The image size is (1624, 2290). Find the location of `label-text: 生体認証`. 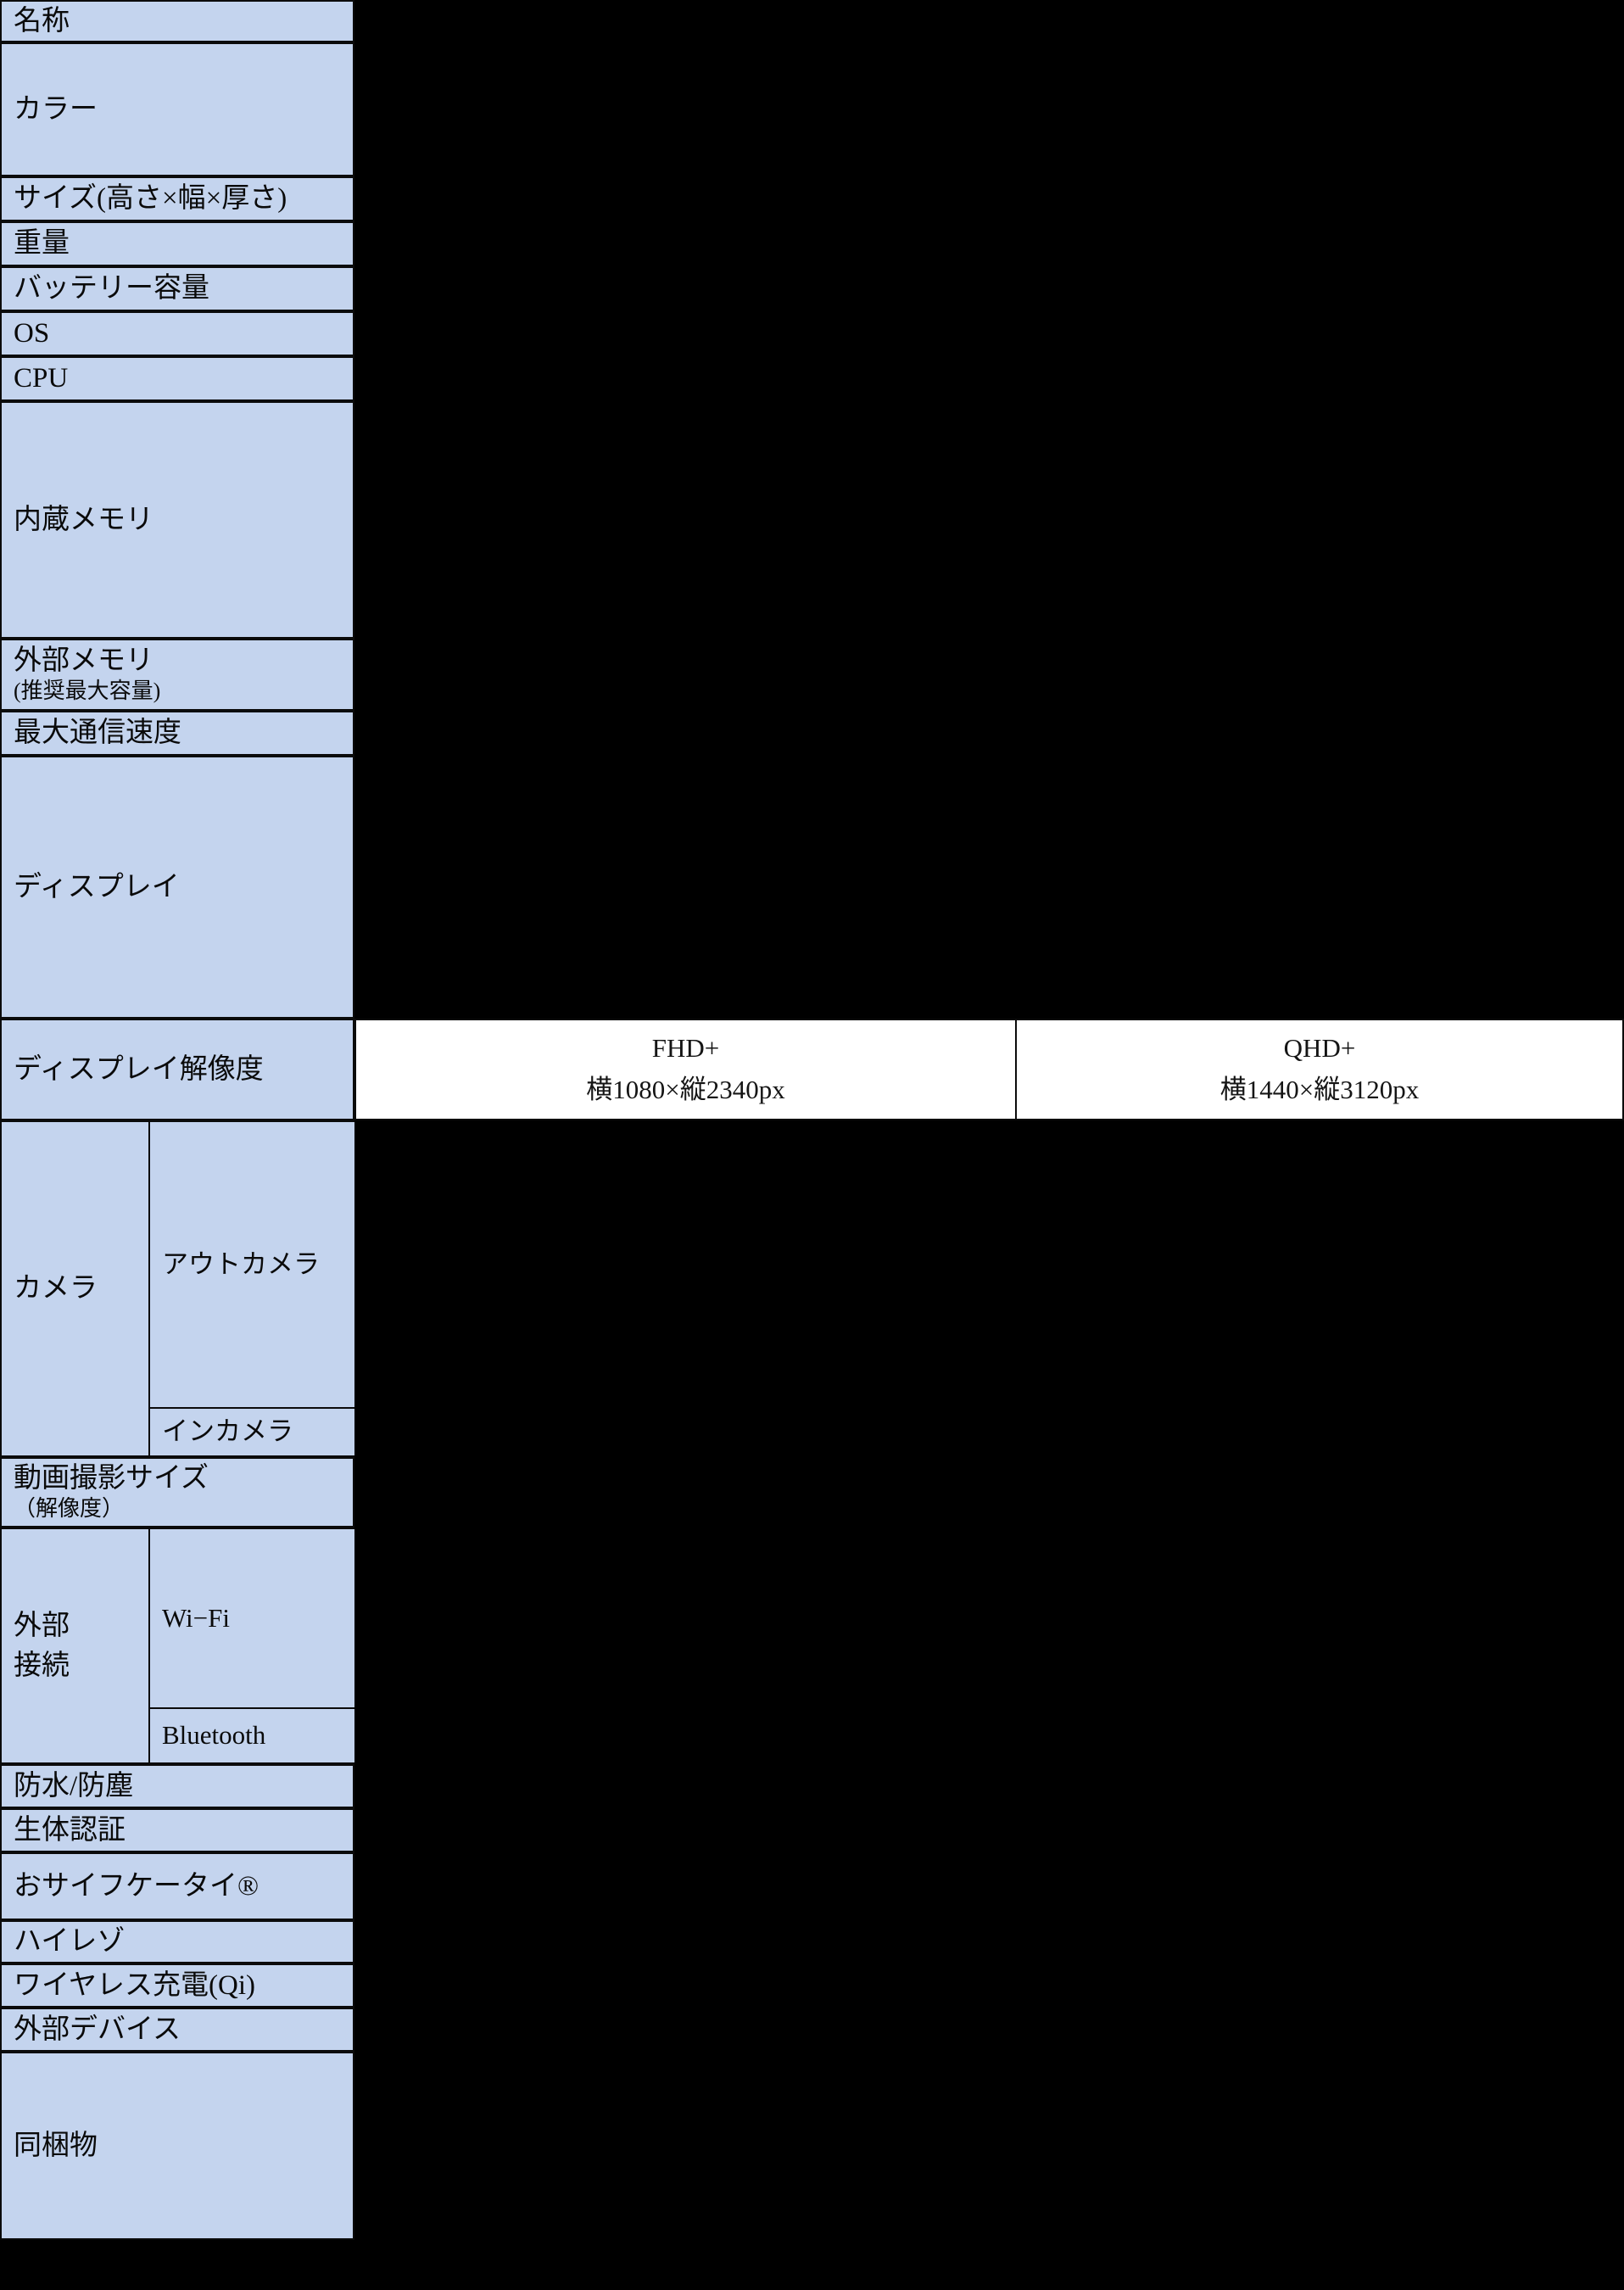

label-text: 生体認証 is located at coordinates (70, 1830).